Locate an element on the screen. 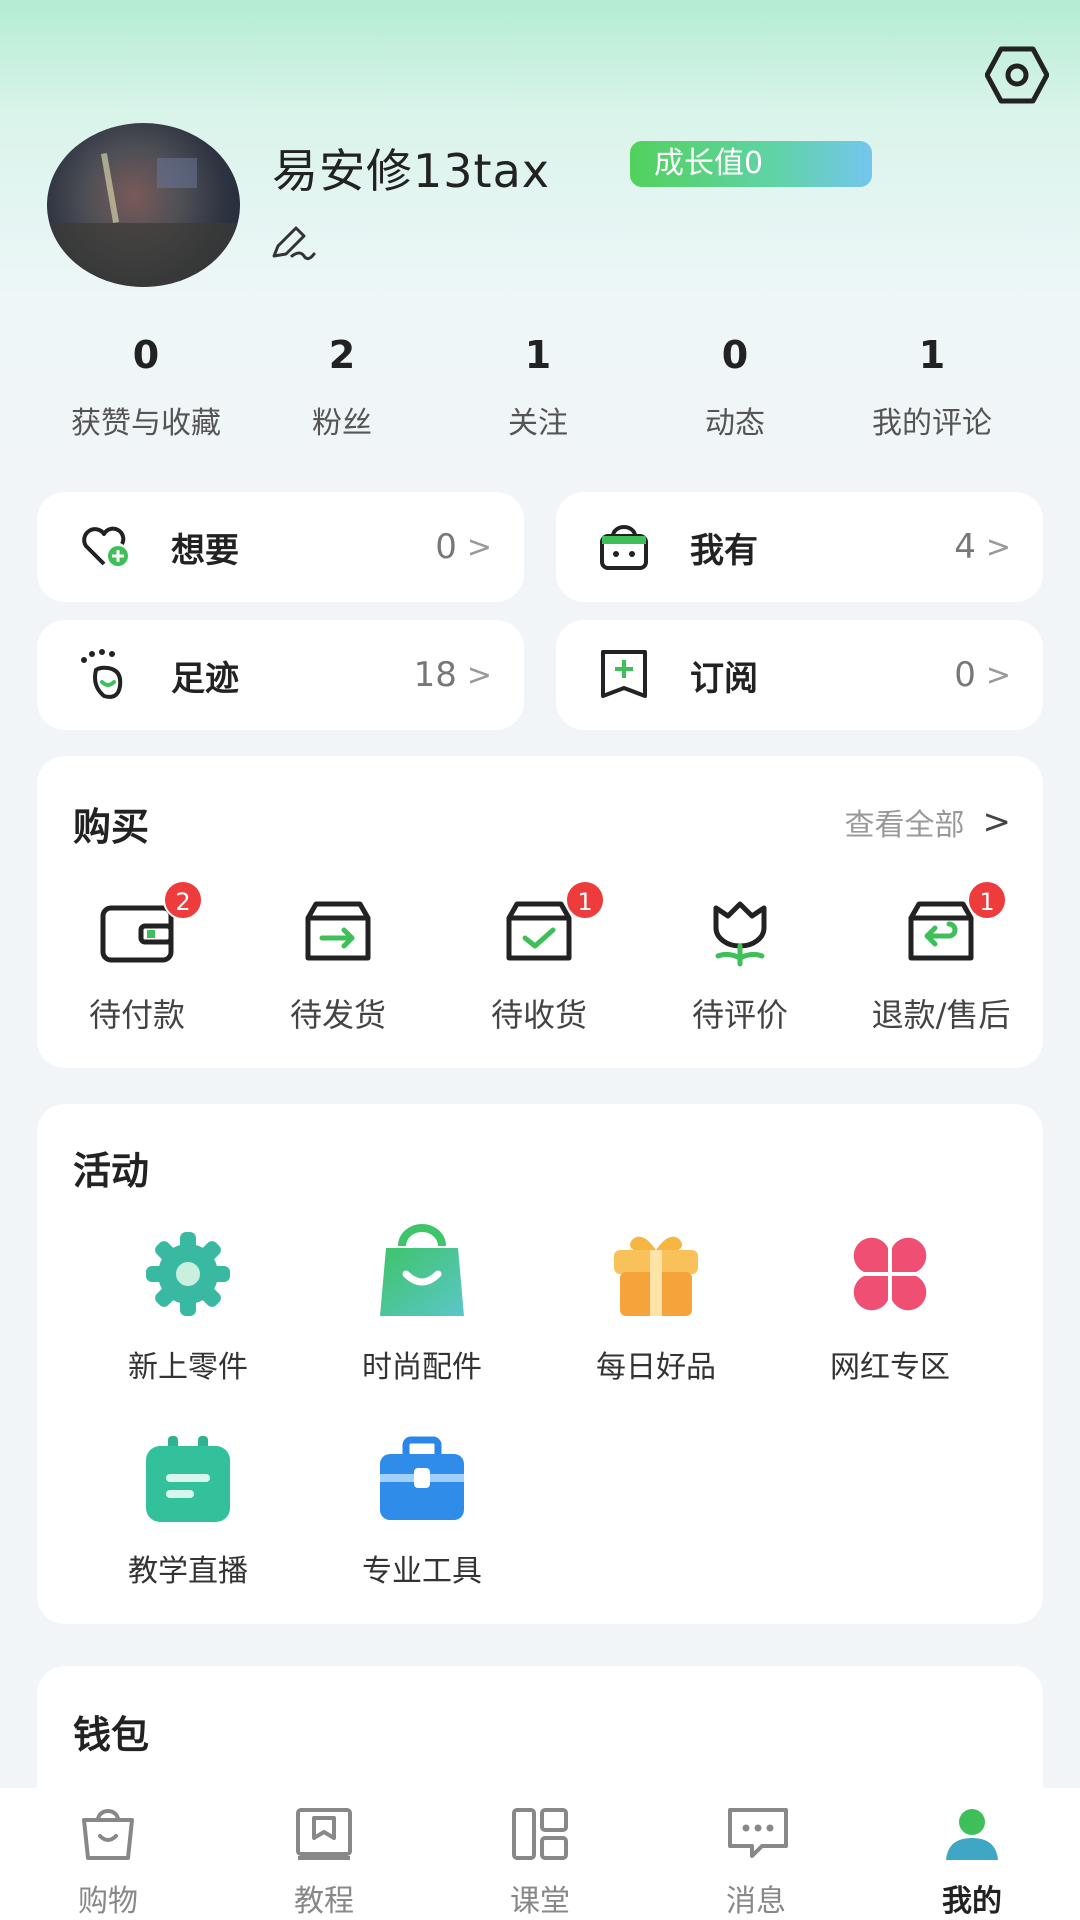 This screenshot has height=1920, width=1080. message-icon is located at coordinates (758, 1833).